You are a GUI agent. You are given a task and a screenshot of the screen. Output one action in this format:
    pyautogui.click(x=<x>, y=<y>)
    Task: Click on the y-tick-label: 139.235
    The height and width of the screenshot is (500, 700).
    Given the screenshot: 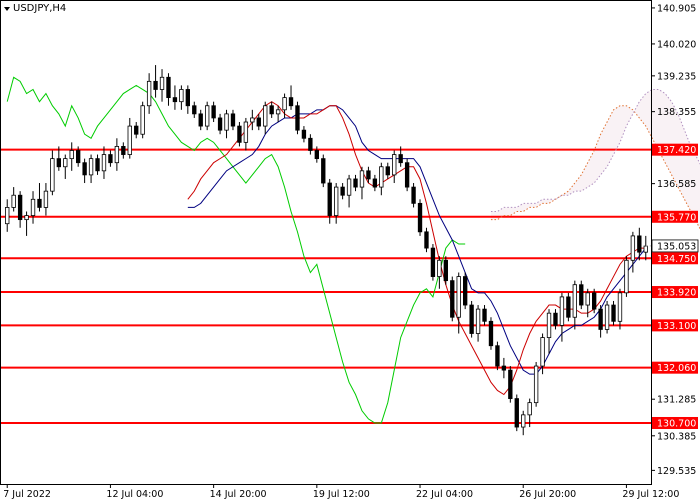 What is the action you would take?
    pyautogui.click(x=676, y=76)
    